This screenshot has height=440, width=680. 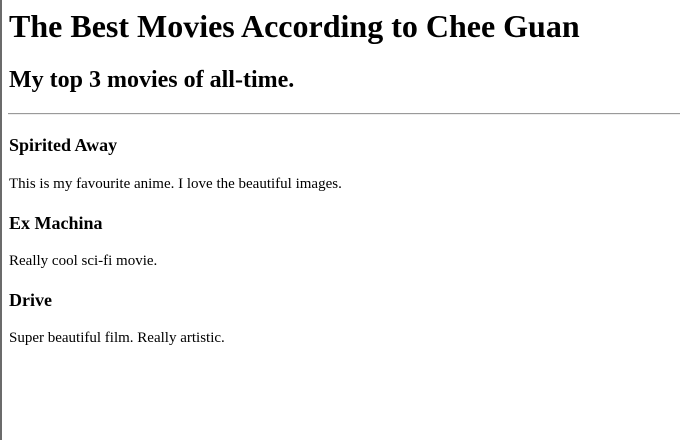 I want to click on window-left-border, so click(x=1, y=220).